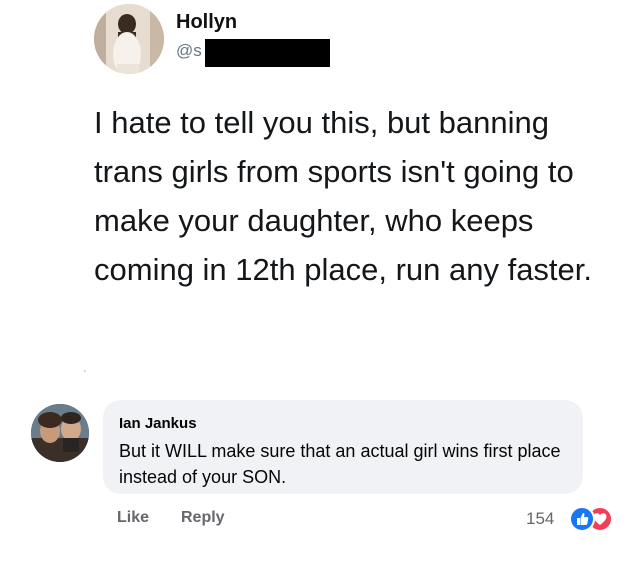 The image size is (639, 564). What do you see at coordinates (206, 22) in the screenshot?
I see `author-name: Hollyn` at bounding box center [206, 22].